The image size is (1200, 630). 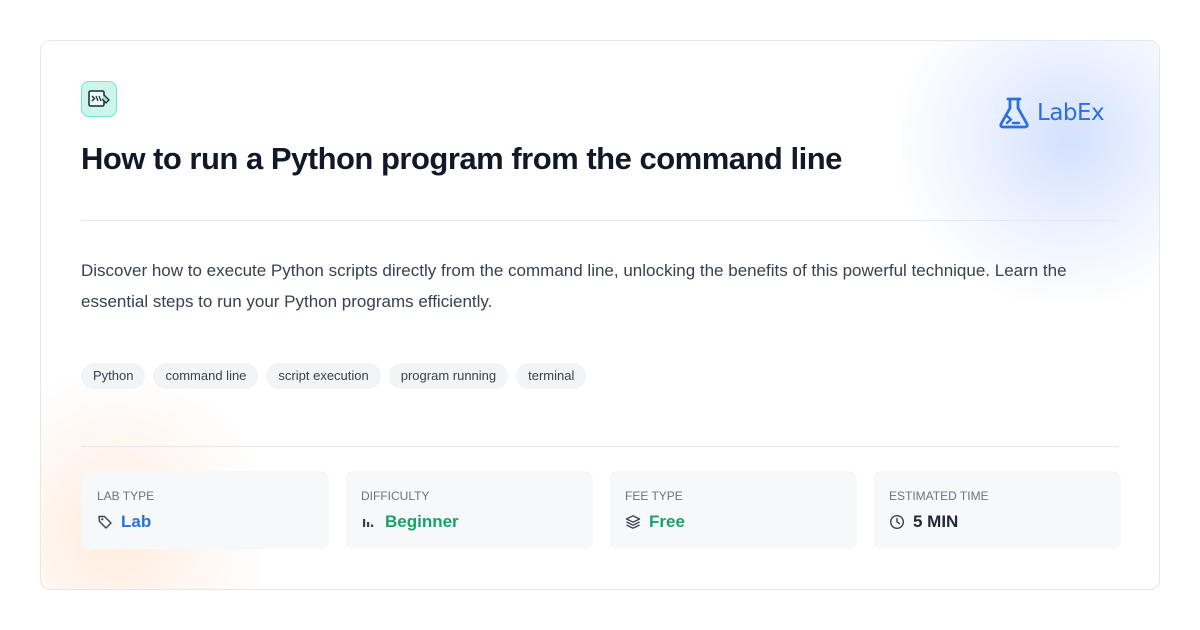 I want to click on tag-command-line: command line, so click(x=206, y=376).